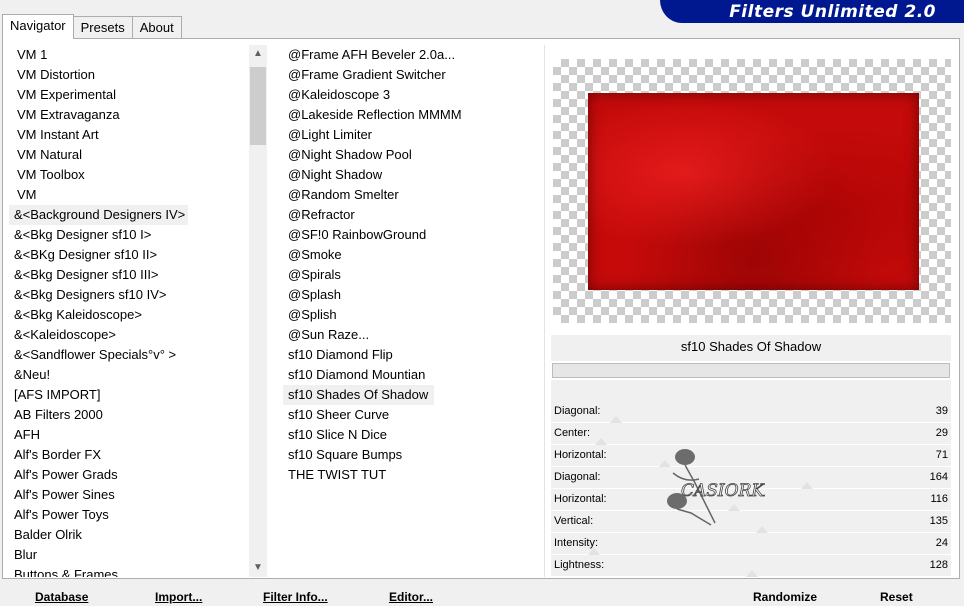  What do you see at coordinates (129, 95) in the screenshot?
I see `category-item: VM Experimental` at bounding box center [129, 95].